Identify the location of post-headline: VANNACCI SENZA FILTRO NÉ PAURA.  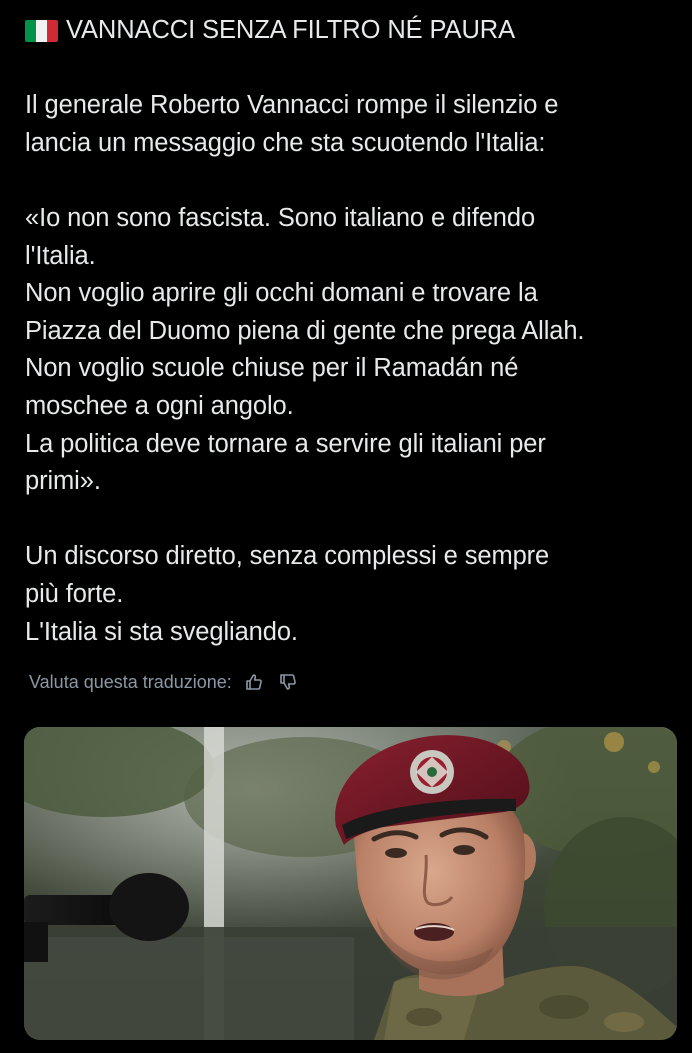
(355, 31).